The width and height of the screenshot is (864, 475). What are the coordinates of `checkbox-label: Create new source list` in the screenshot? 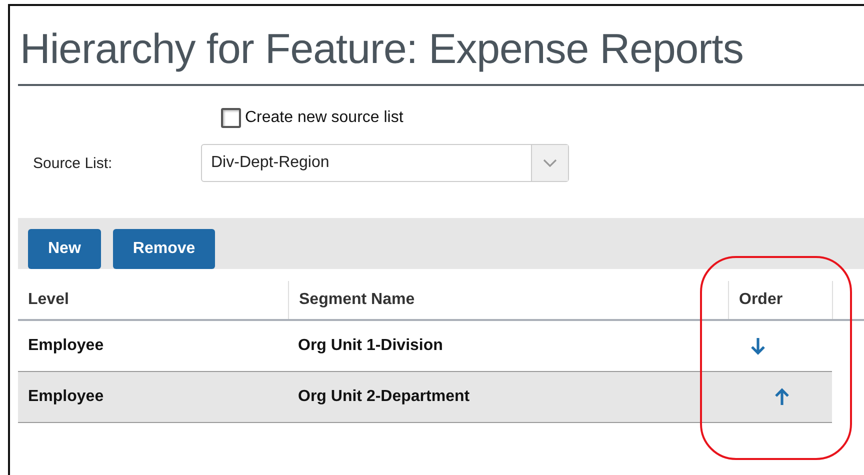 It's located at (324, 118).